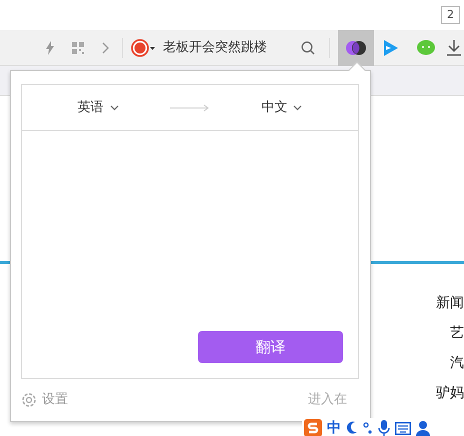 The height and width of the screenshot is (436, 464). Describe the element at coordinates (308, 47) in the screenshot. I see `search-icon` at that location.